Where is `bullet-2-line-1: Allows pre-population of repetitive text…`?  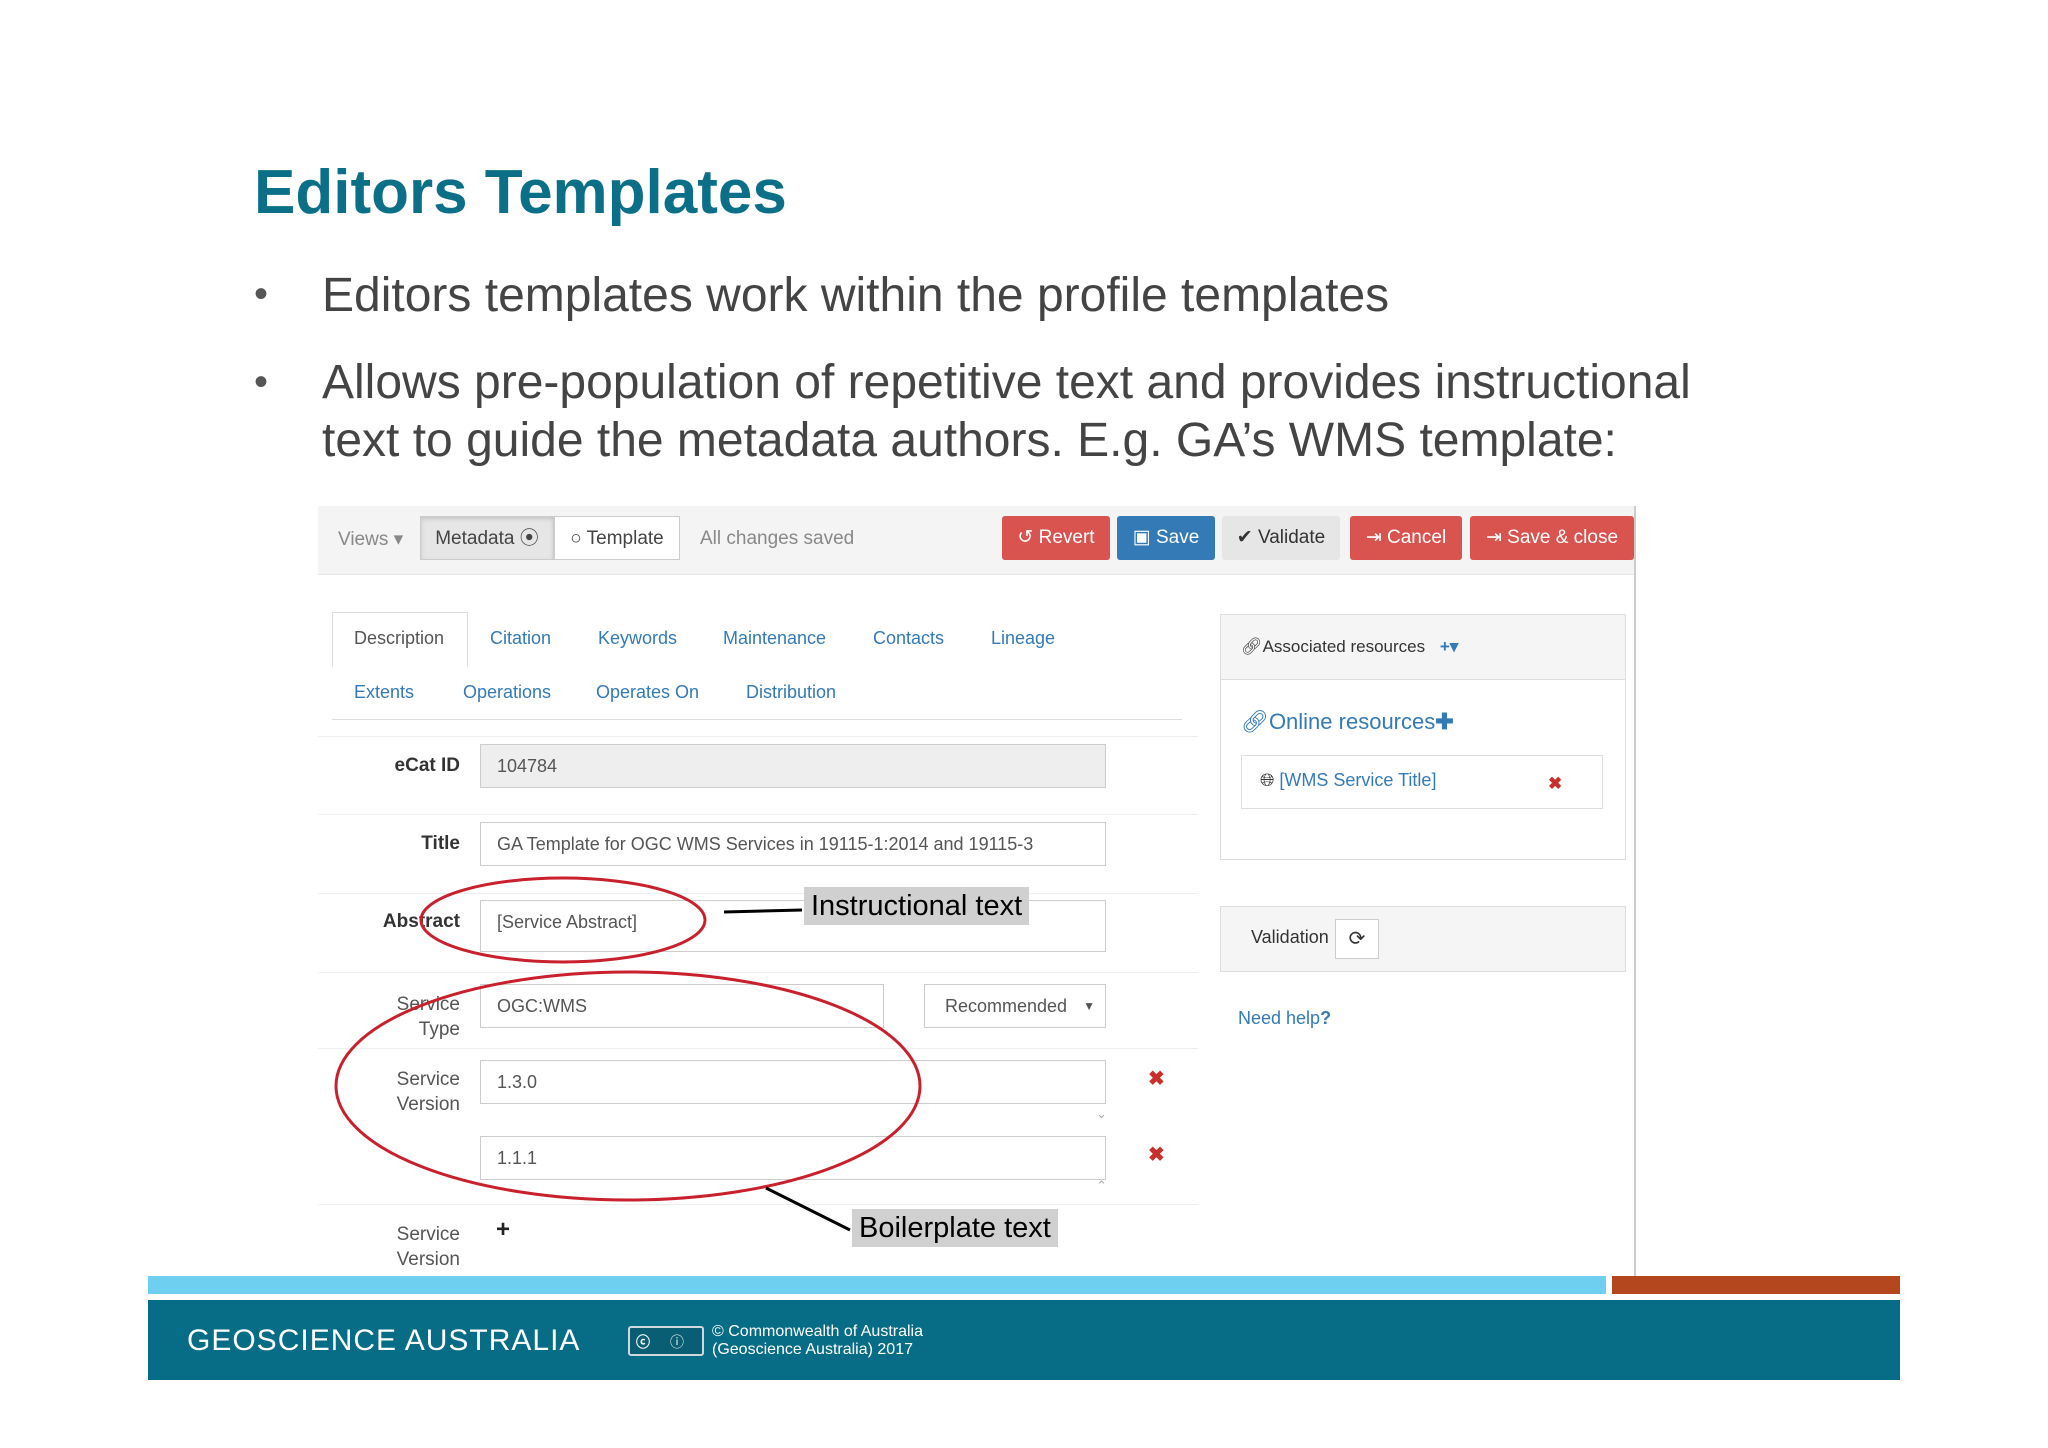
bullet-2-line-1: Allows pre-population of repetitive text… is located at coordinates (1006, 382).